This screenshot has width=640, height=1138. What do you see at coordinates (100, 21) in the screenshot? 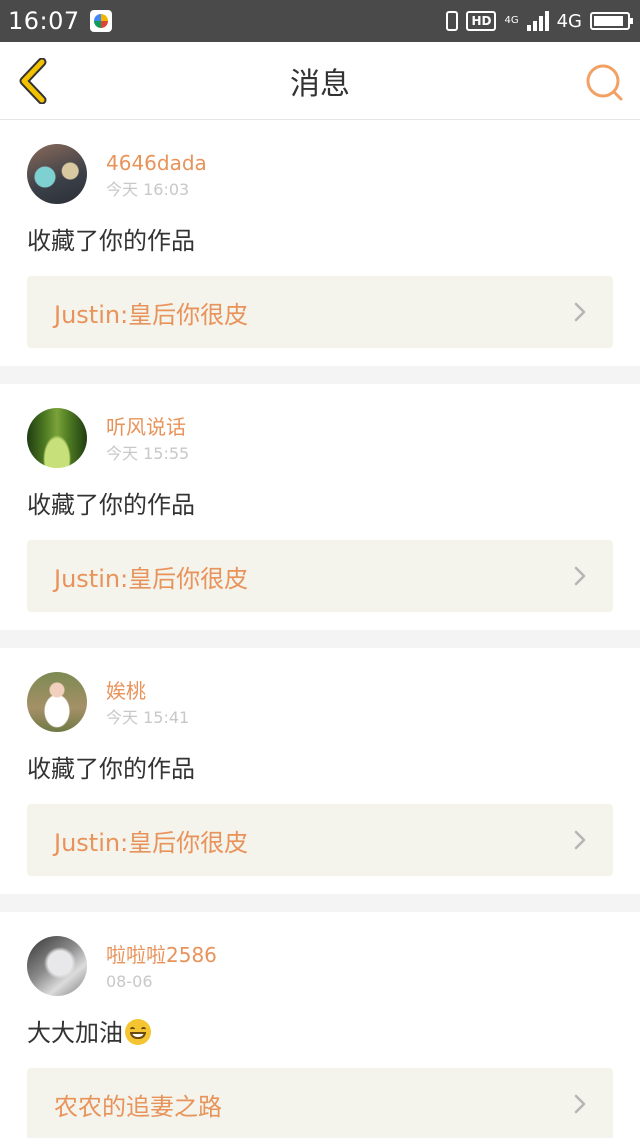
I see `app-notification-icon` at bounding box center [100, 21].